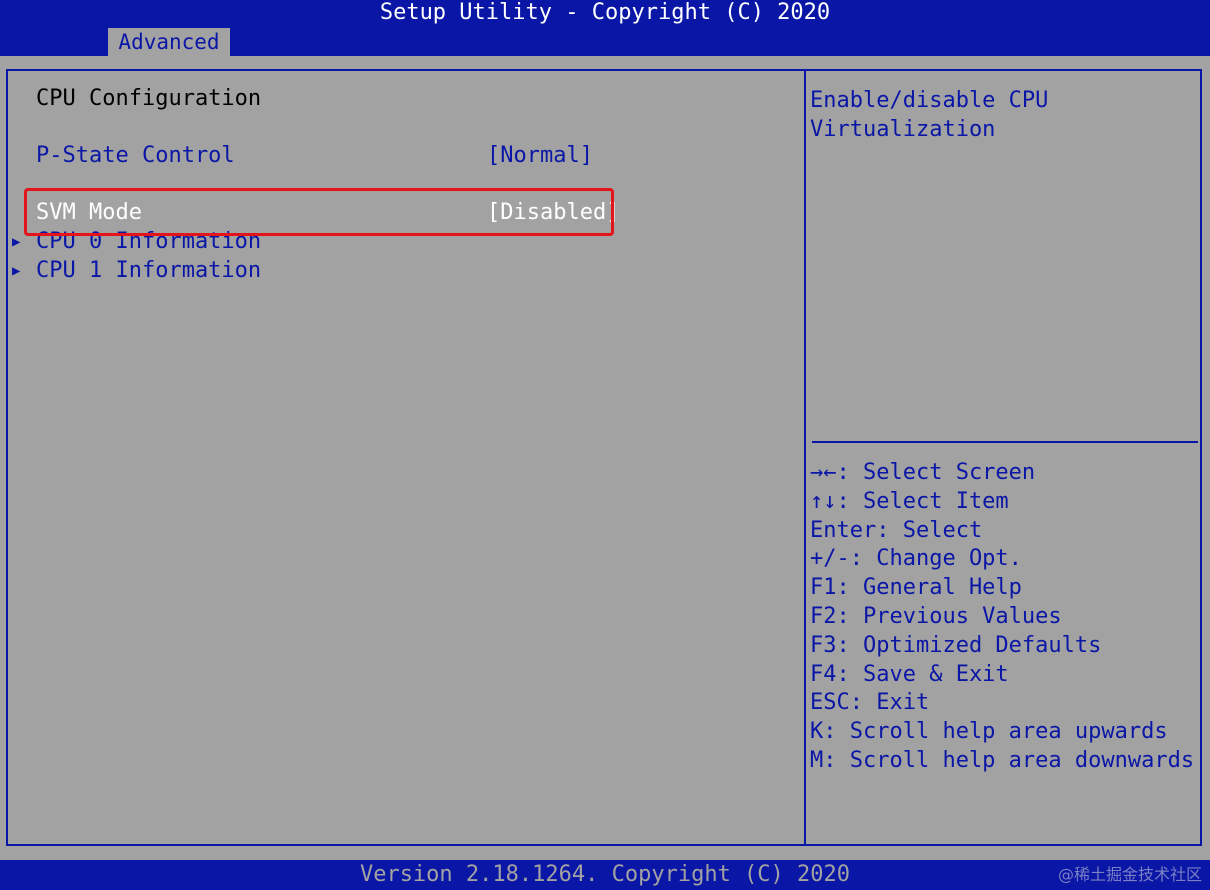  Describe the element at coordinates (923, 472) in the screenshot. I see `key-help-item: →←: Select Screen` at that location.